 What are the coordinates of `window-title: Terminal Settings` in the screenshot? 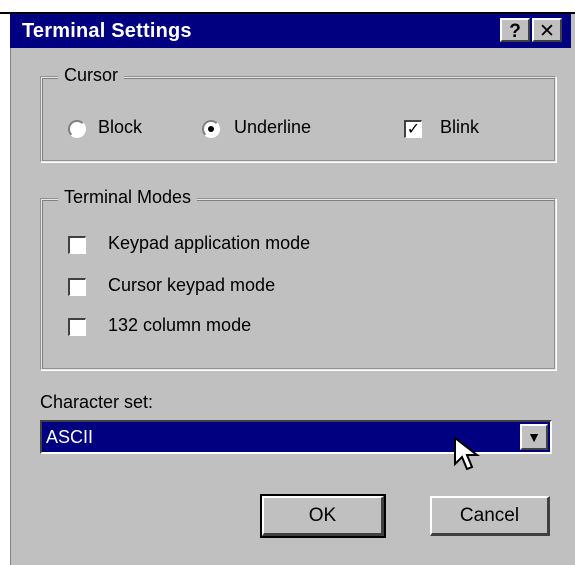 It's located at (107, 31).